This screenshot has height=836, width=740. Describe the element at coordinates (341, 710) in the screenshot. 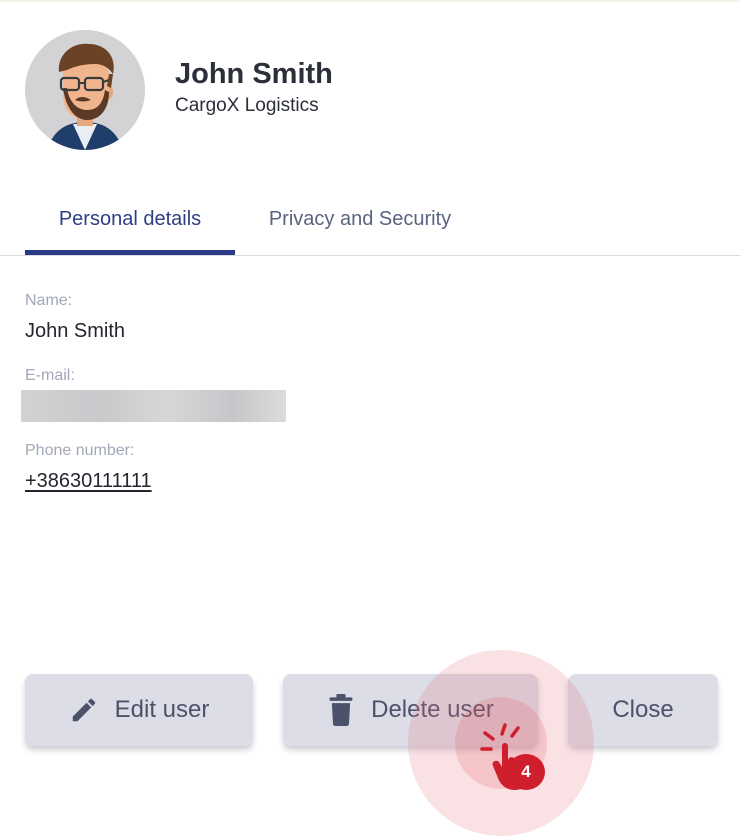

I see `trash-icon` at that location.